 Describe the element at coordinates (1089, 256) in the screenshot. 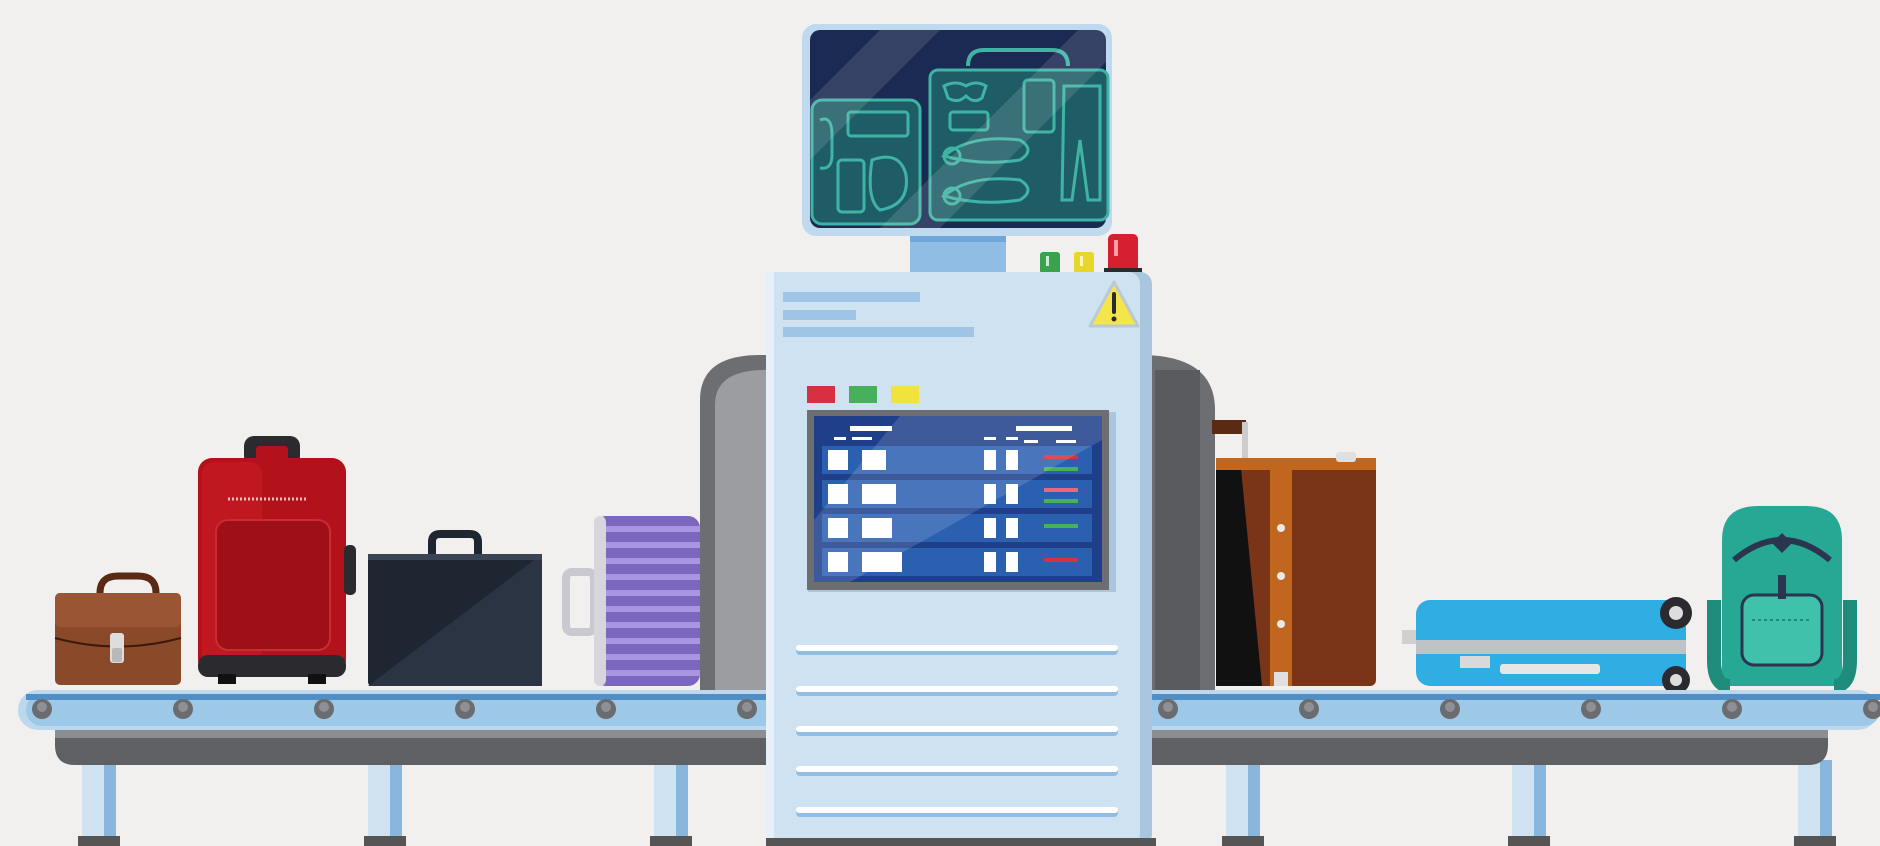

I see `status-lights` at that location.